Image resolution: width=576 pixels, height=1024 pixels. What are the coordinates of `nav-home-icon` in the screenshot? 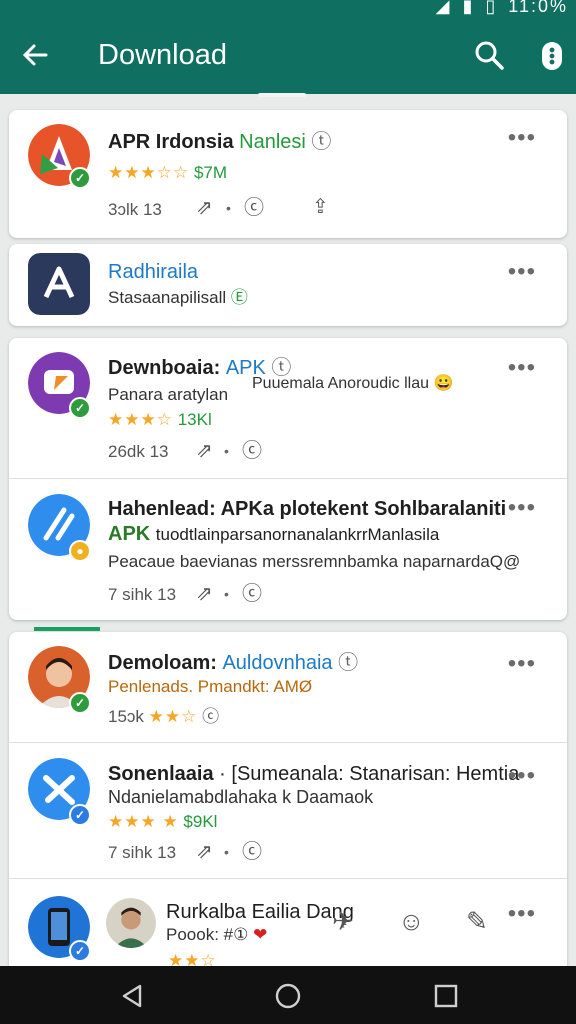 It's located at (288, 996).